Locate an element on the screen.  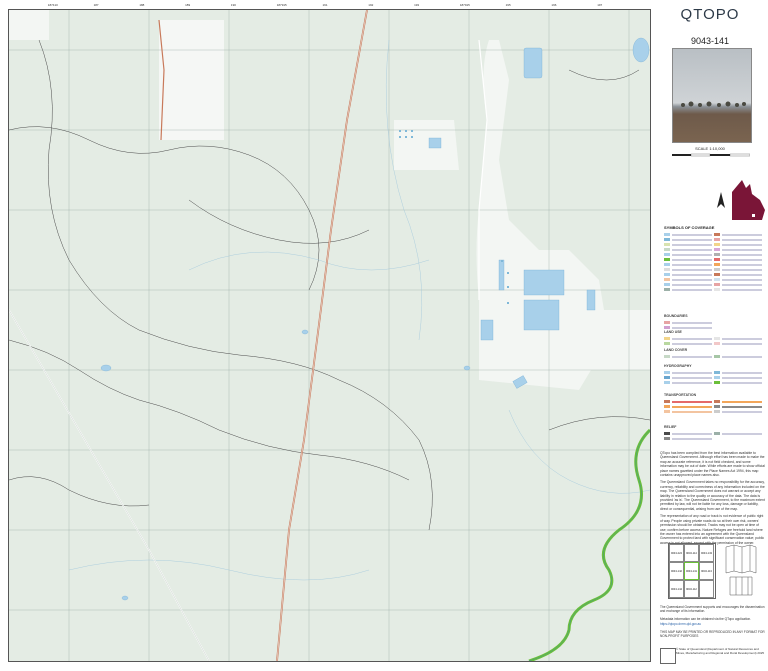
legend-transportation-rows is located at coordinates (714, 406).